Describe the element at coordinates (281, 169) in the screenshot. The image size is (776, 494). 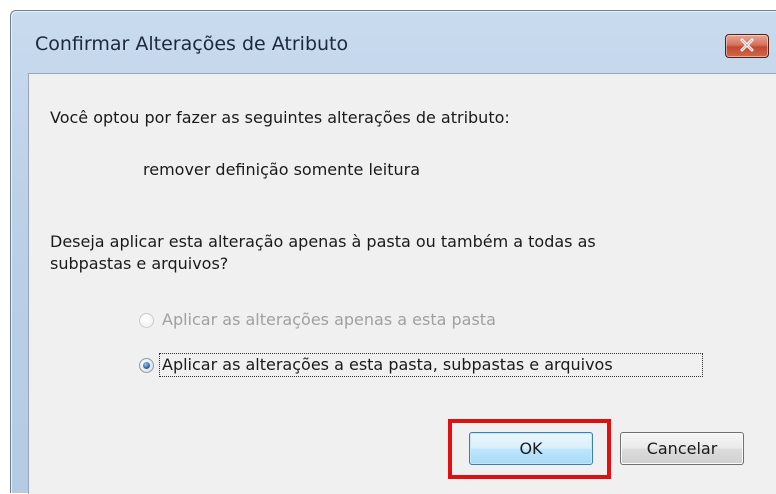
I see `change-item-text: remover definição somente leitura` at that location.